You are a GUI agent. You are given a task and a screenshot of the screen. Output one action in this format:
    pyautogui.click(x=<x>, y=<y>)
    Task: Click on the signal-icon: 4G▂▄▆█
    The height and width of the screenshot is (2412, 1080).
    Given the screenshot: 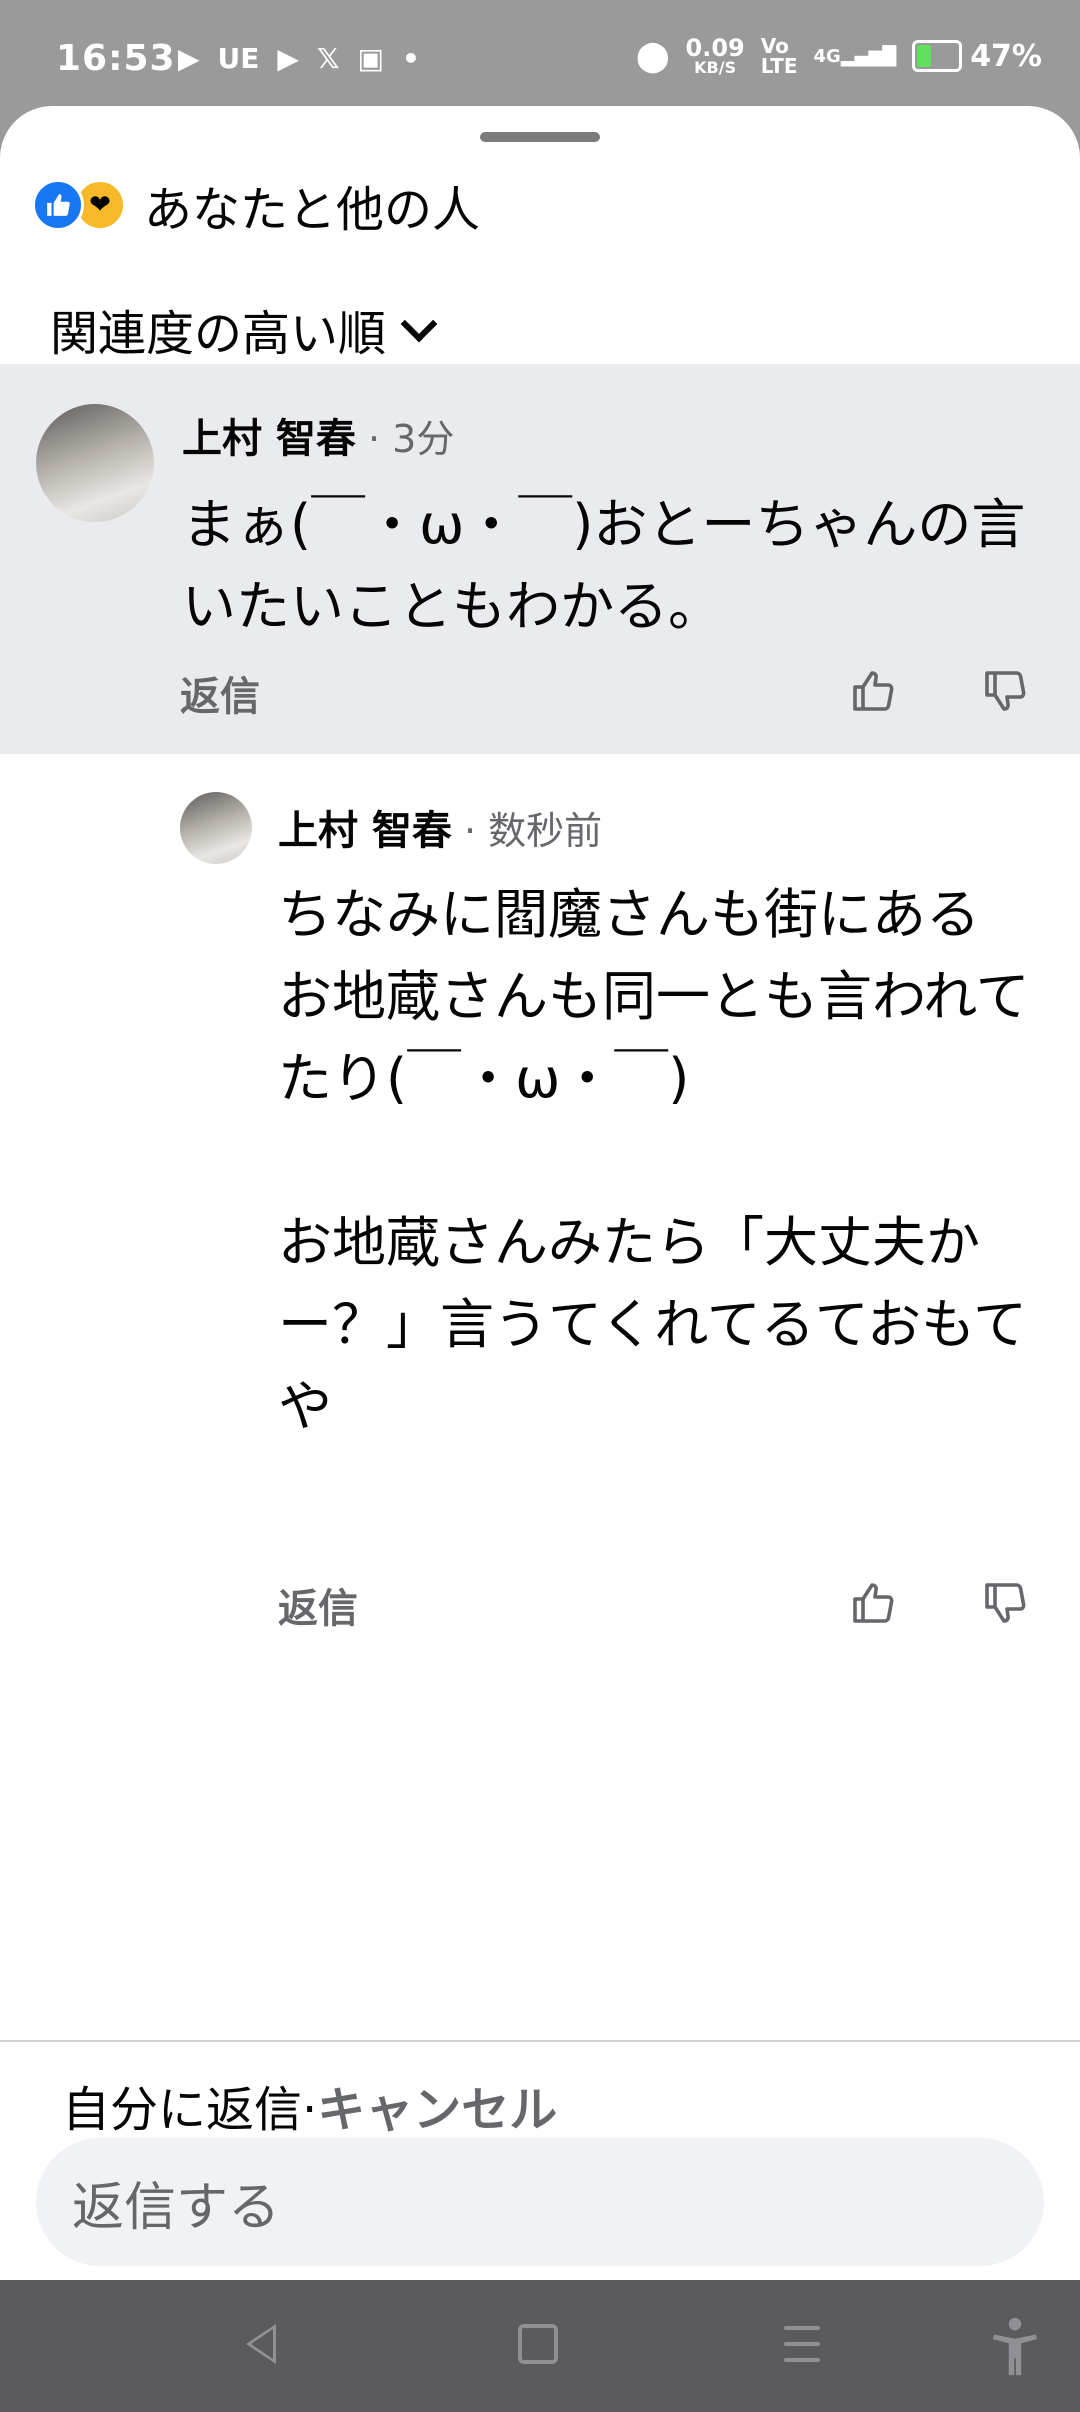 What is the action you would take?
    pyautogui.click(x=855, y=56)
    